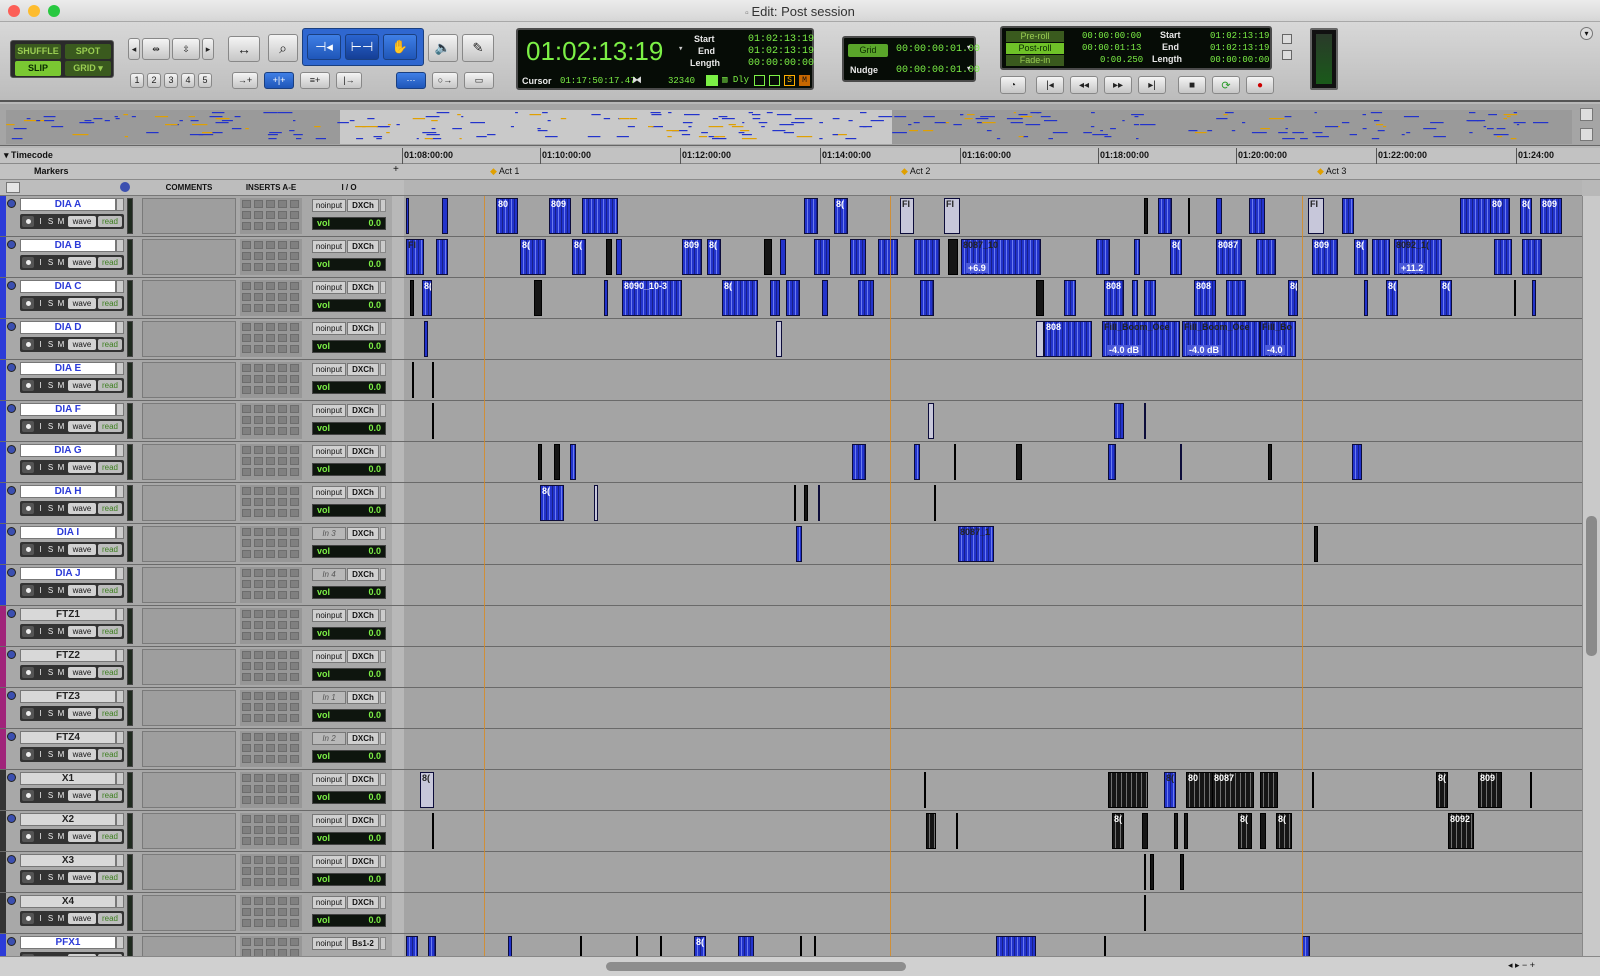 The width and height of the screenshot is (1600, 976). Describe the element at coordinates (125, 187) in the screenshot. I see `group-icon` at that location.